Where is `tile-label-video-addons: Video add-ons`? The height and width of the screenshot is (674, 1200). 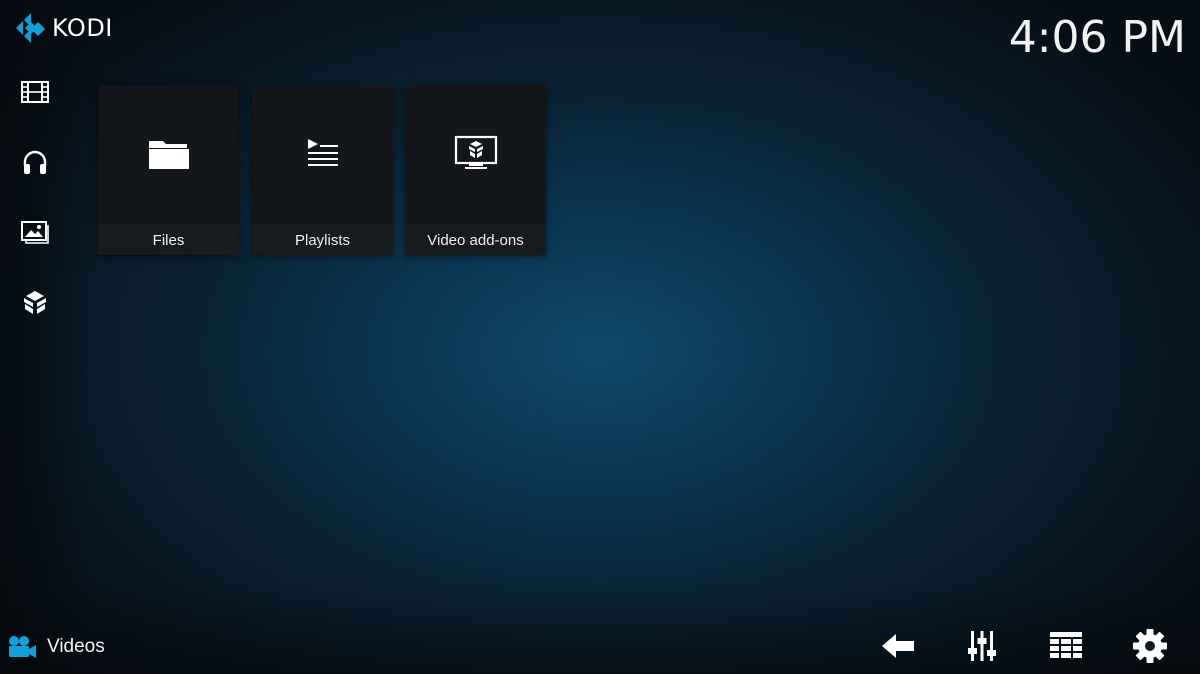 tile-label-video-addons: Video add-ons is located at coordinates (475, 240).